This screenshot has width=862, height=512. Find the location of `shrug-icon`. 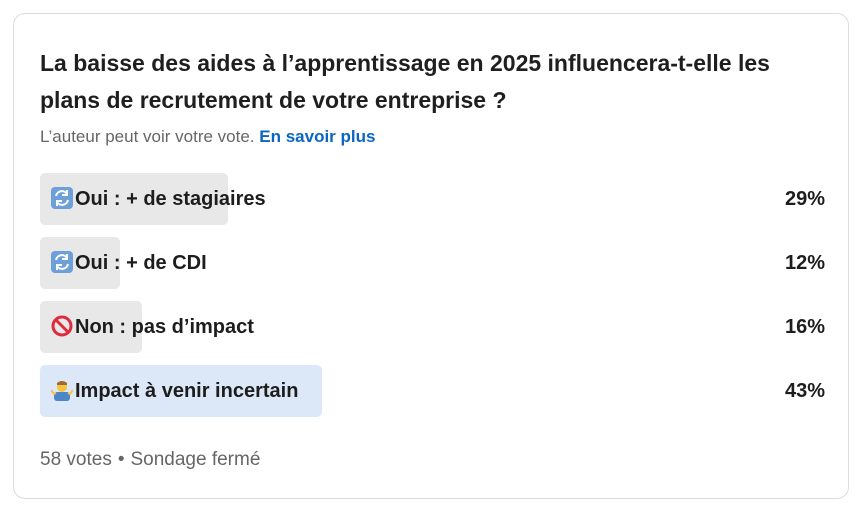

shrug-icon is located at coordinates (62, 391).